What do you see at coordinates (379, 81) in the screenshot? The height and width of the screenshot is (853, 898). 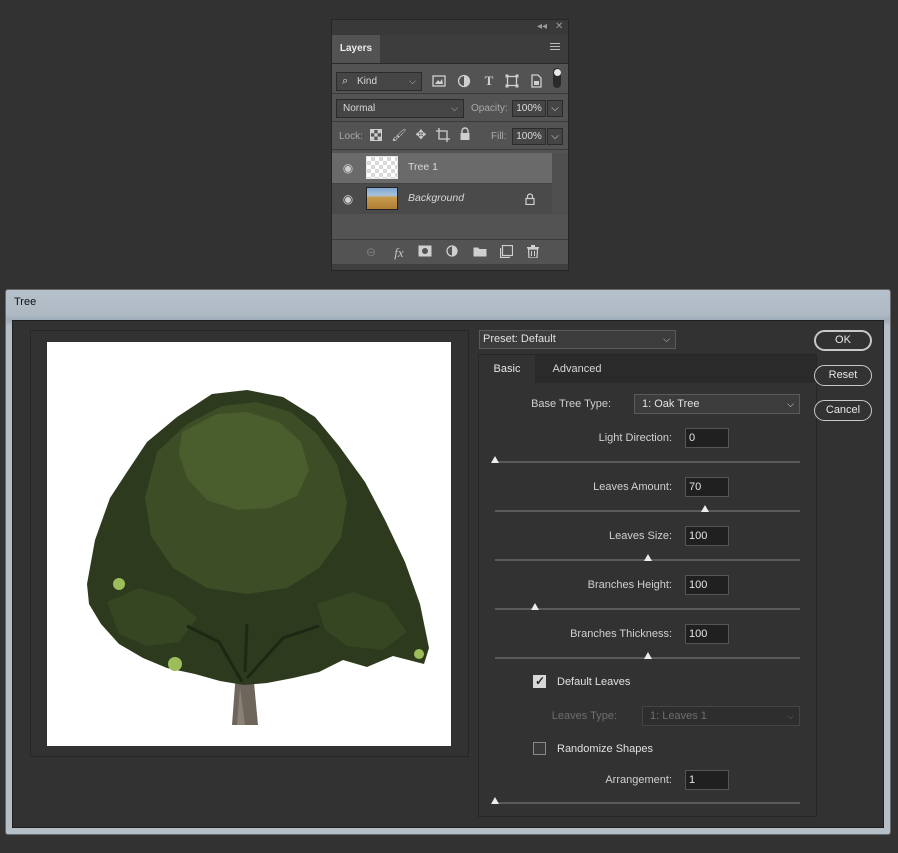 I see `filter-kind-select: ⌕ Kind ⌵` at bounding box center [379, 81].